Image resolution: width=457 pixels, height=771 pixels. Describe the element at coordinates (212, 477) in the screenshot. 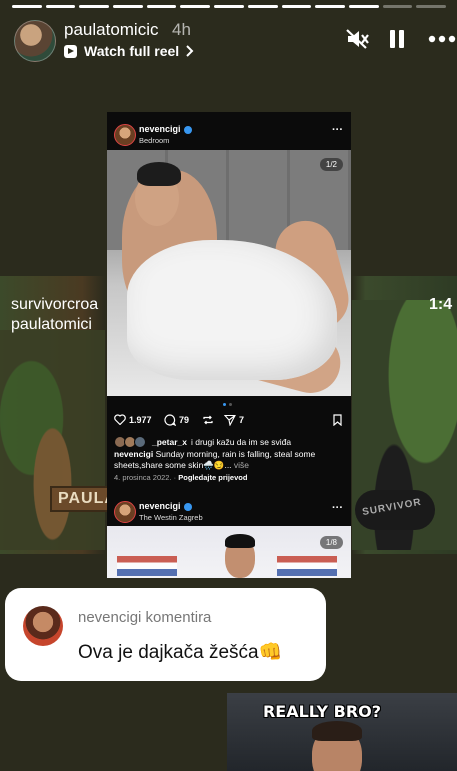

I see `see-translation-link: Pogledajte prijevod` at that location.